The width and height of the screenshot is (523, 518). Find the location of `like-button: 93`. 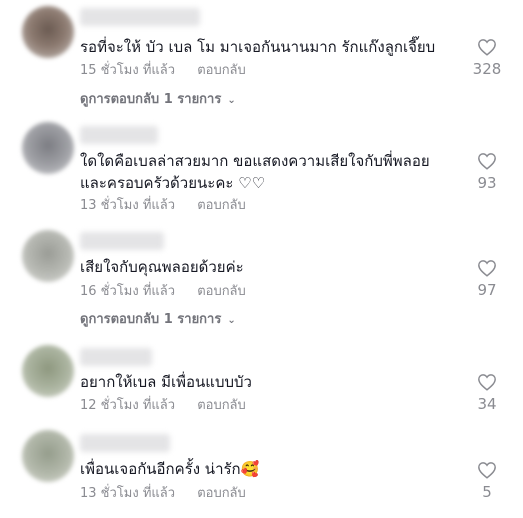

like-button: 93 is located at coordinates (487, 172).